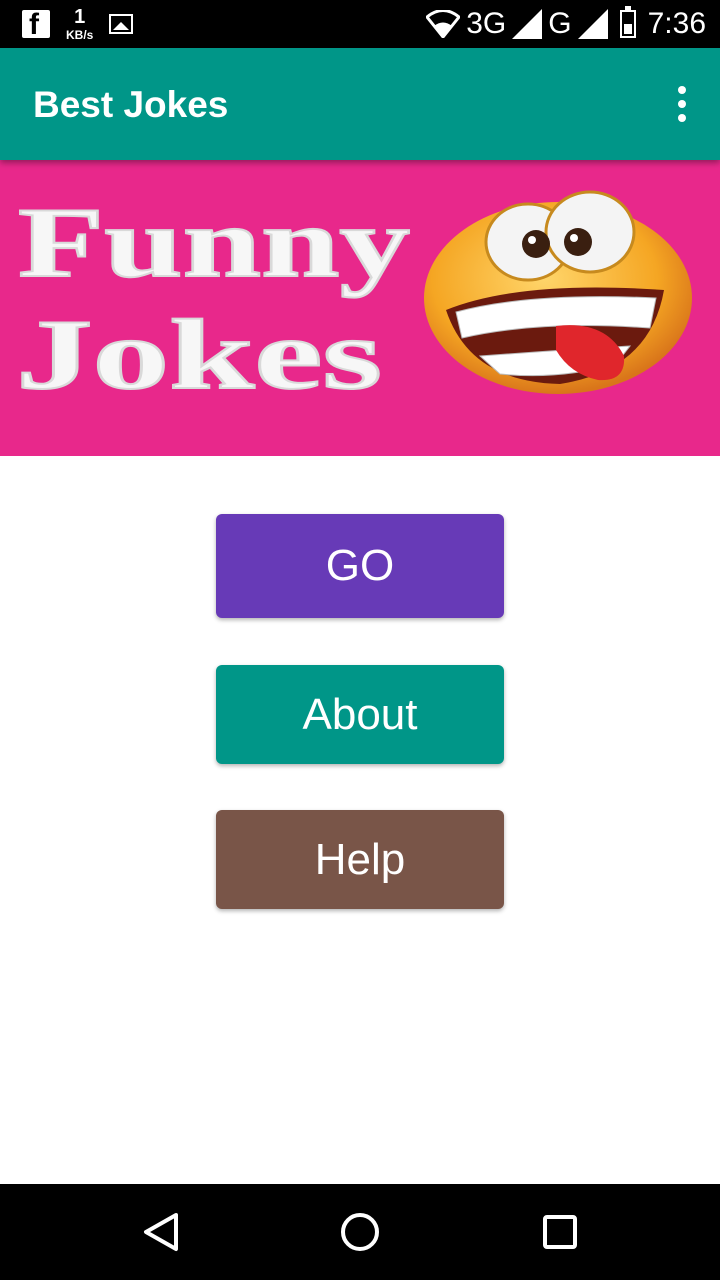  What do you see at coordinates (560, 23) in the screenshot?
I see `network-type-g: G` at bounding box center [560, 23].